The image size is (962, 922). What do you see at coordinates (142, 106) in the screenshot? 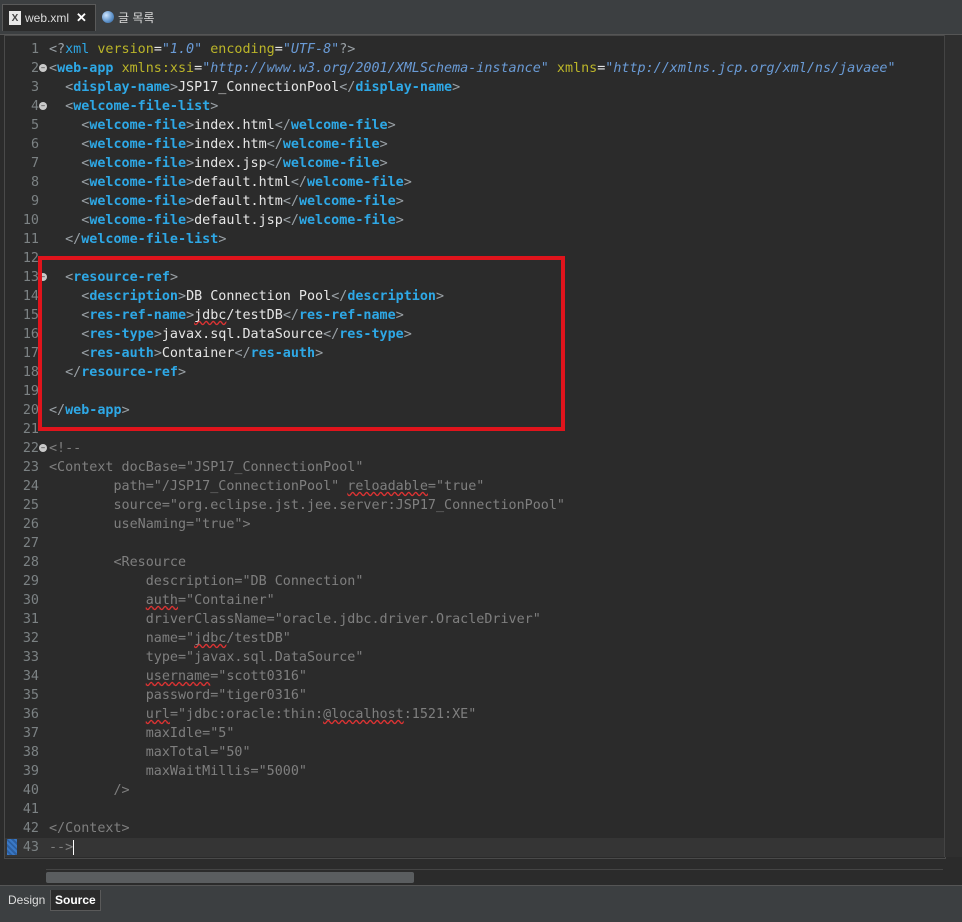
I see `code-text: <welcome-file-list>` at bounding box center [142, 106].